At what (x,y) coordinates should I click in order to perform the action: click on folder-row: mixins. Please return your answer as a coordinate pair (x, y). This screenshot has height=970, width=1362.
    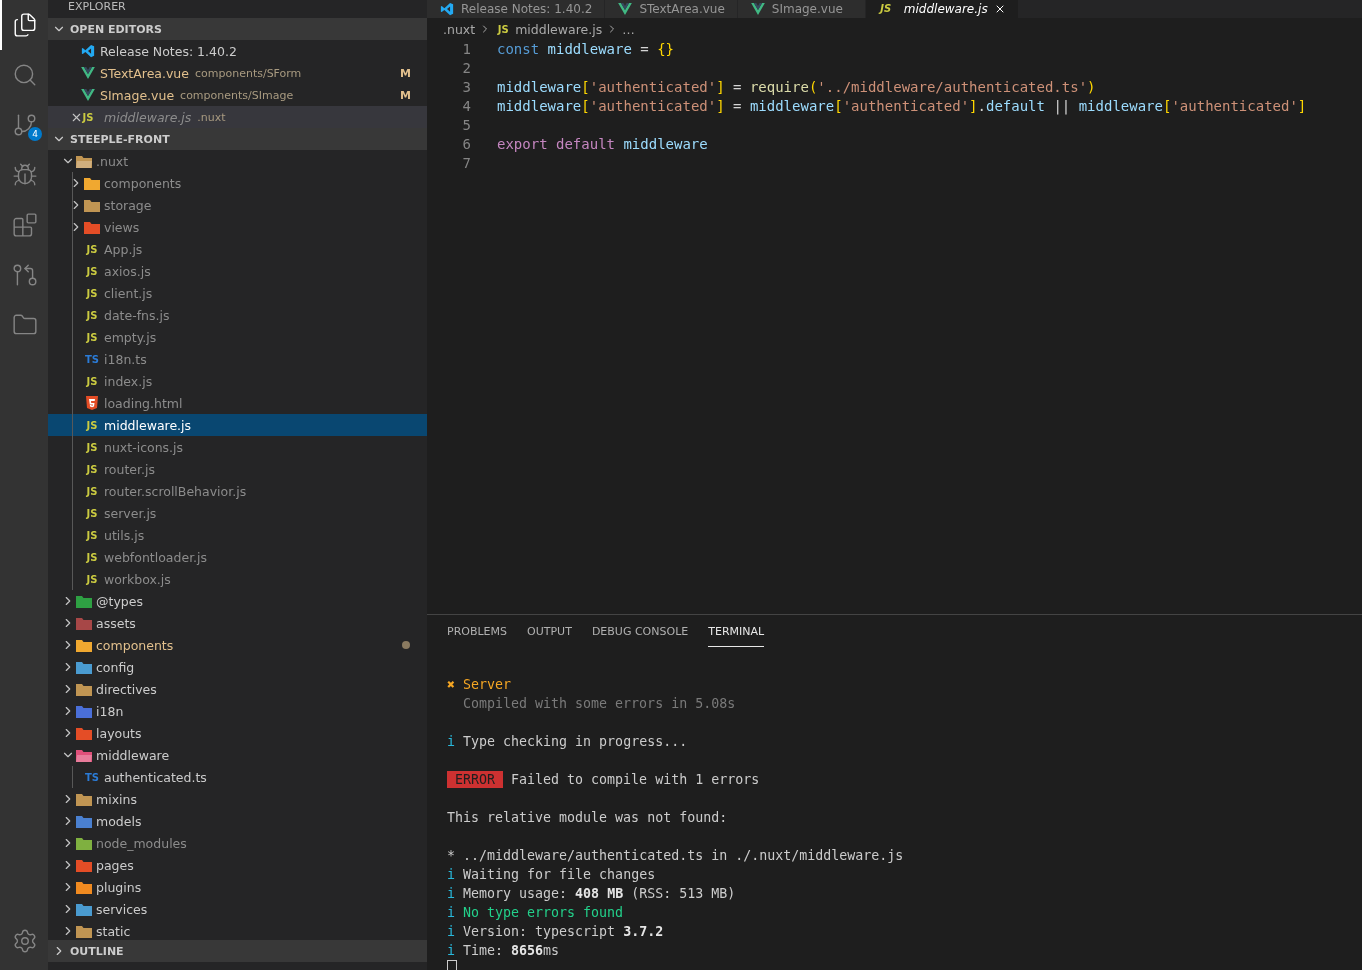
    Looking at the image, I should click on (237, 799).